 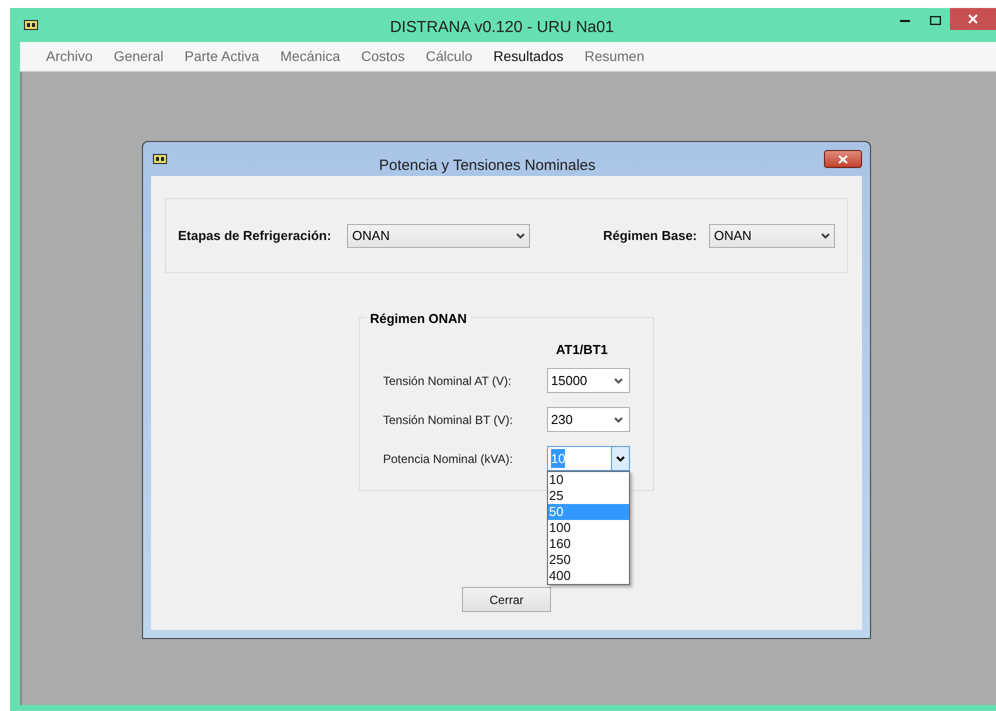 What do you see at coordinates (588, 576) in the screenshot?
I see `list-option: 400` at bounding box center [588, 576].